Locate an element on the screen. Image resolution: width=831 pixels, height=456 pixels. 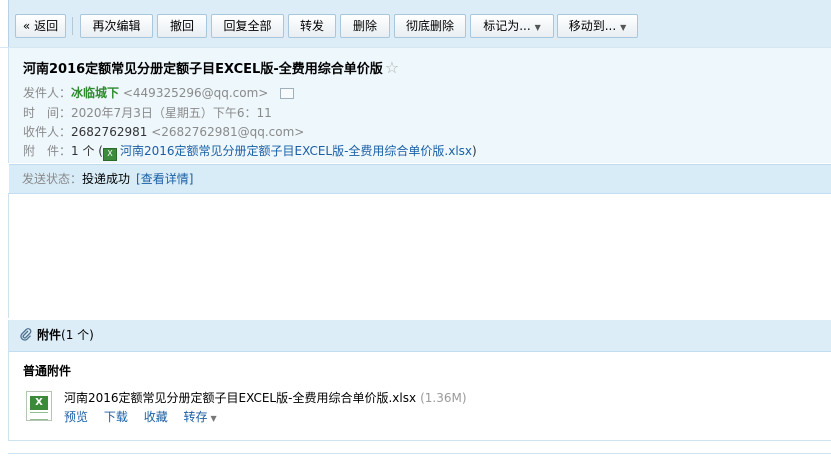
sender-label: 发件人： is located at coordinates (47, 93).